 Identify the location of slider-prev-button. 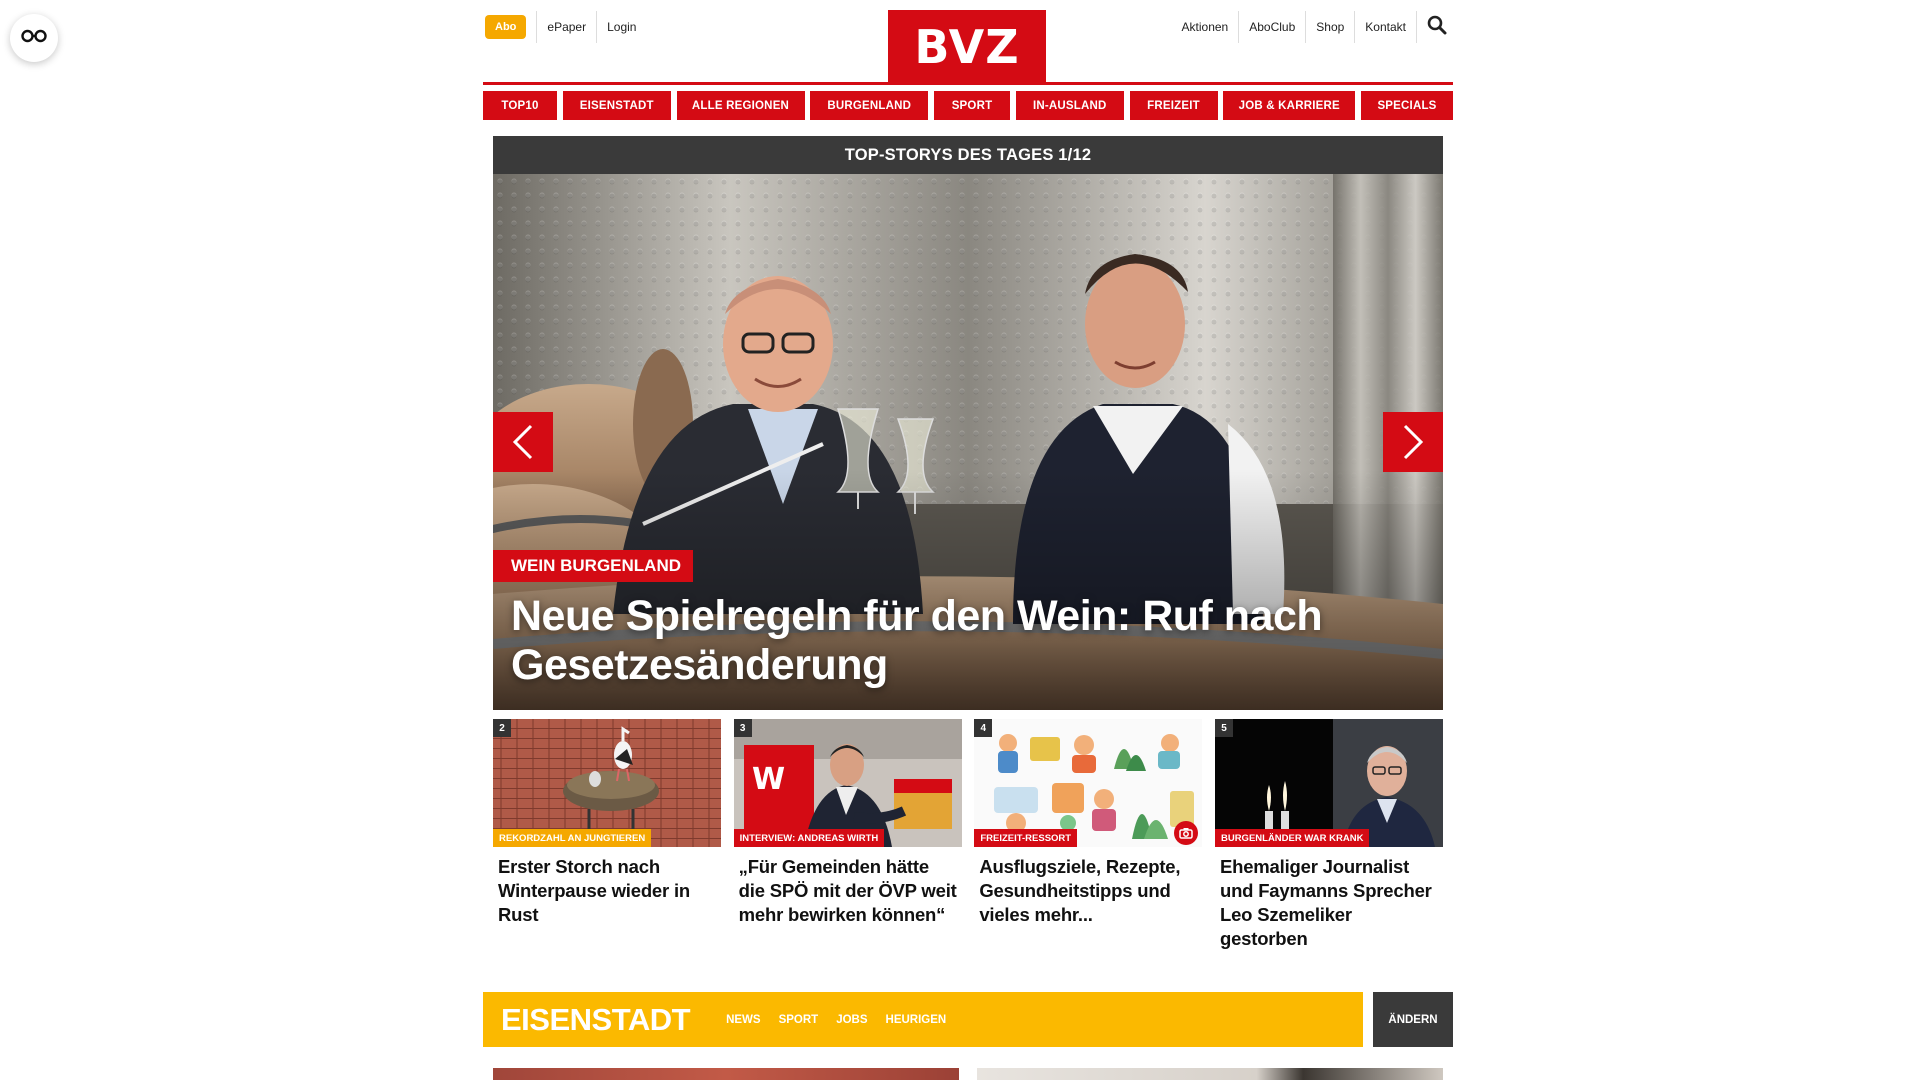
(523, 442).